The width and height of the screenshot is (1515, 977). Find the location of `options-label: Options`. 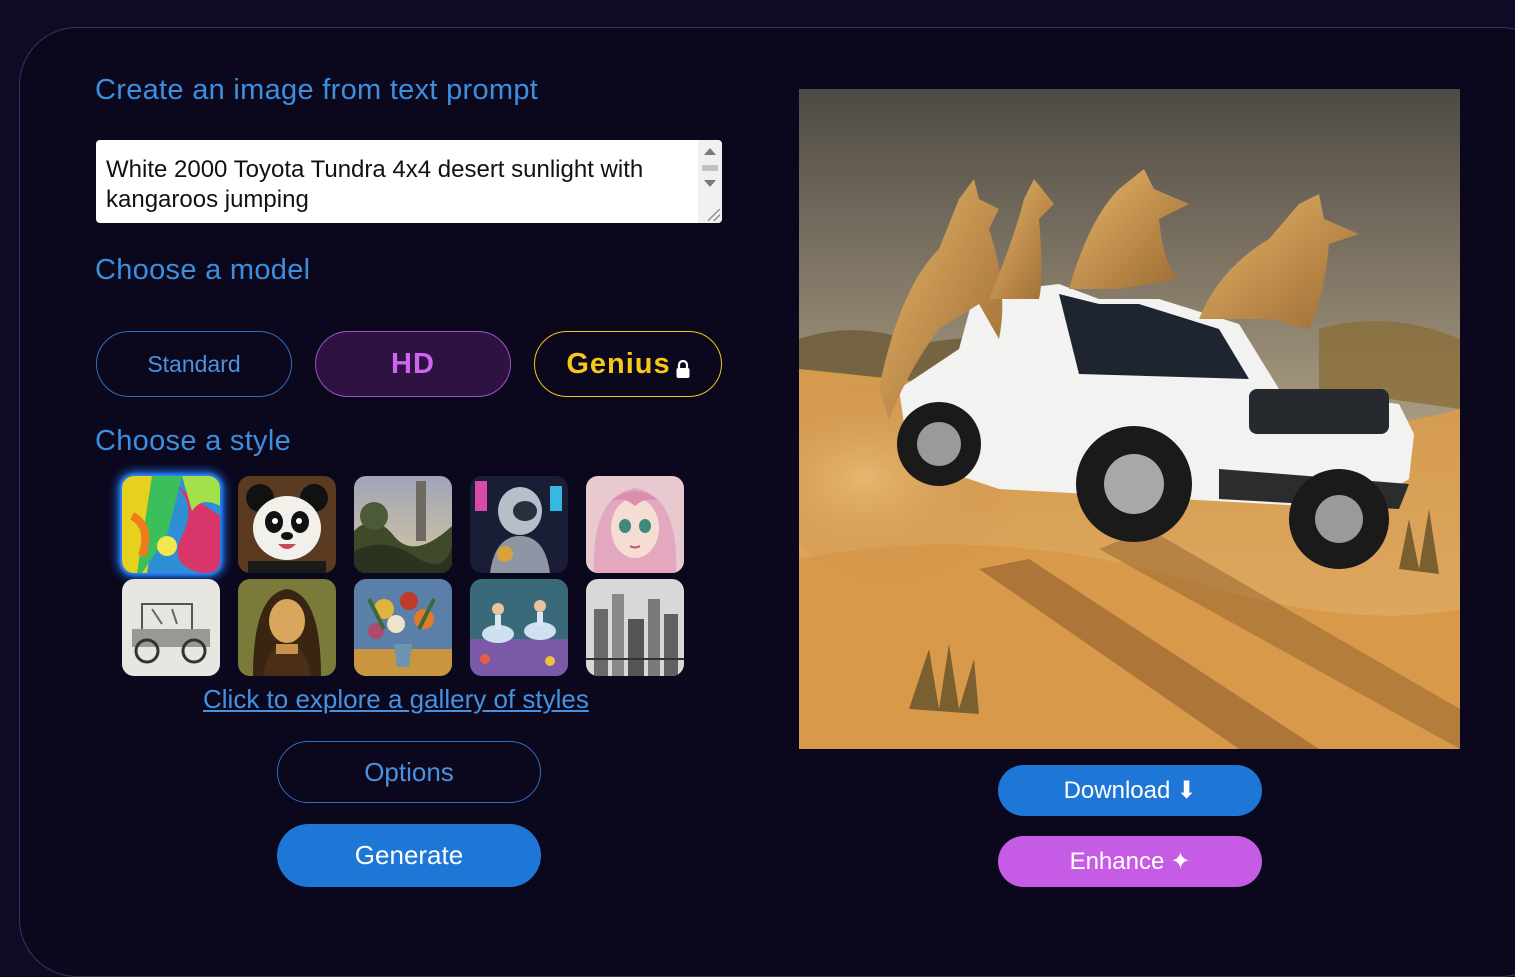

options-label: Options is located at coordinates (409, 771).